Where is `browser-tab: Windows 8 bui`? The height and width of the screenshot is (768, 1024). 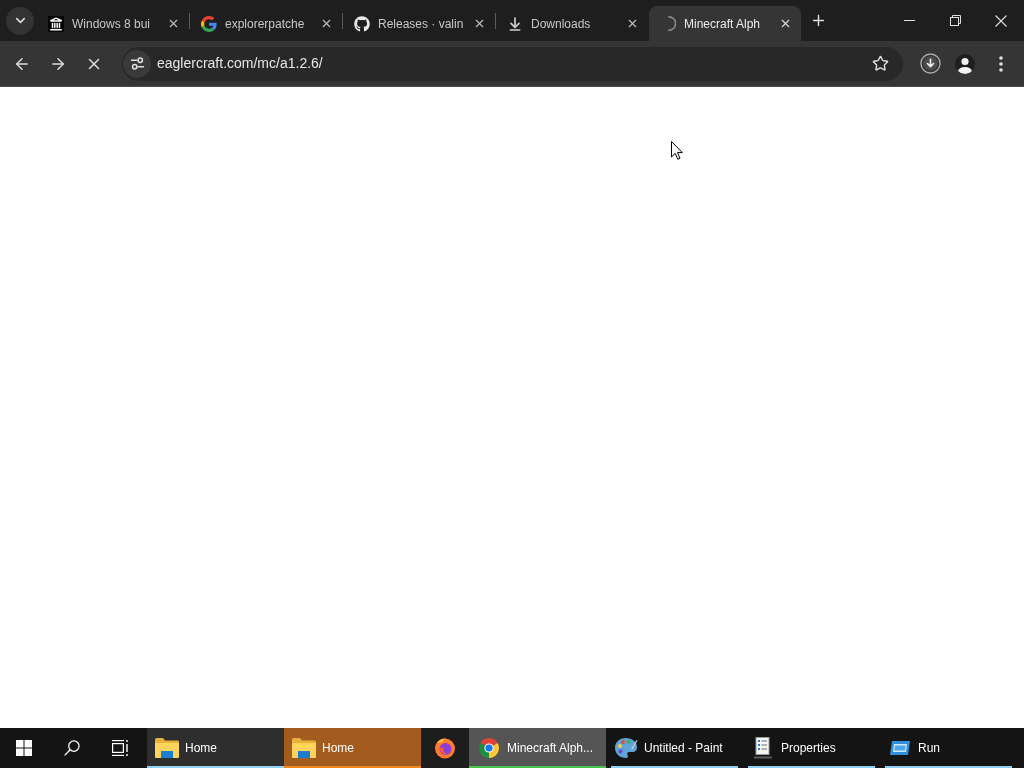 browser-tab: Windows 8 bui is located at coordinates (113, 23).